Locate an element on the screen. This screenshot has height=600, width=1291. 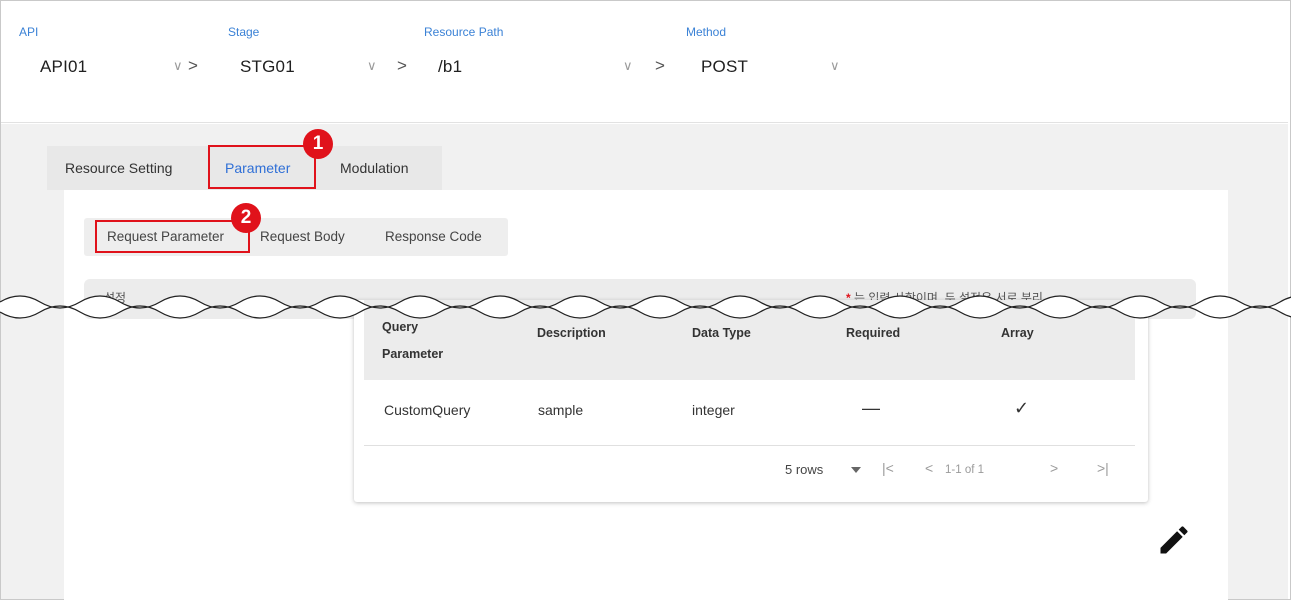
stage-select-label: Stage is located at coordinates (244, 32).